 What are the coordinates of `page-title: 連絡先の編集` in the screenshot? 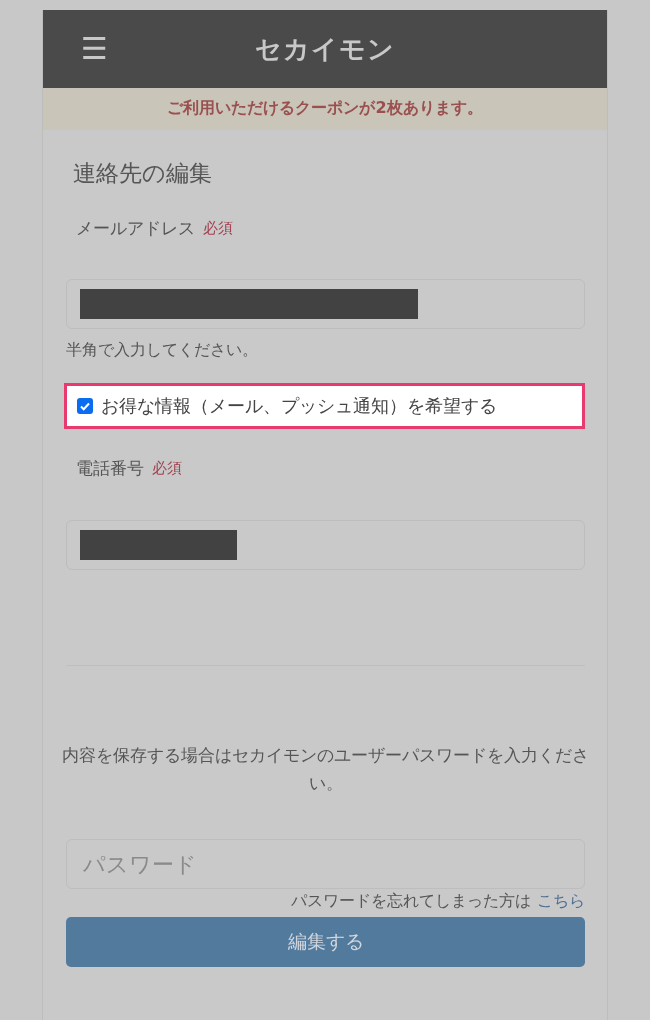 It's located at (142, 173).